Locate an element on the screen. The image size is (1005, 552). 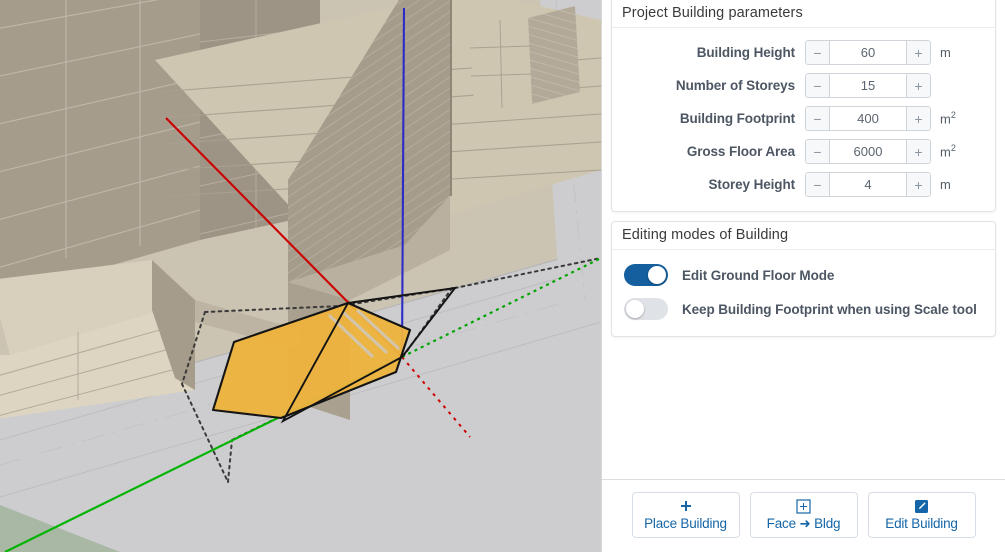
increment-storey-height: + is located at coordinates (919, 184).